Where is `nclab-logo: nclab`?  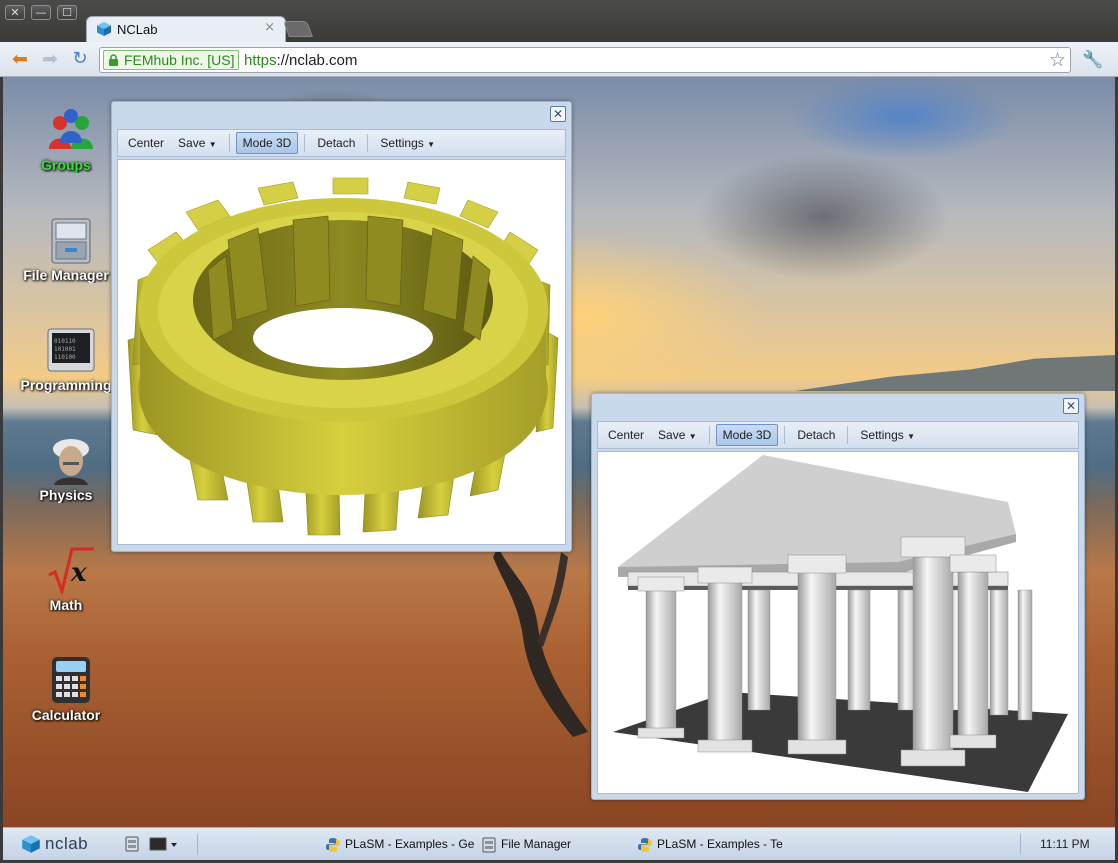
nclab-logo: nclab is located at coordinates (62, 845).